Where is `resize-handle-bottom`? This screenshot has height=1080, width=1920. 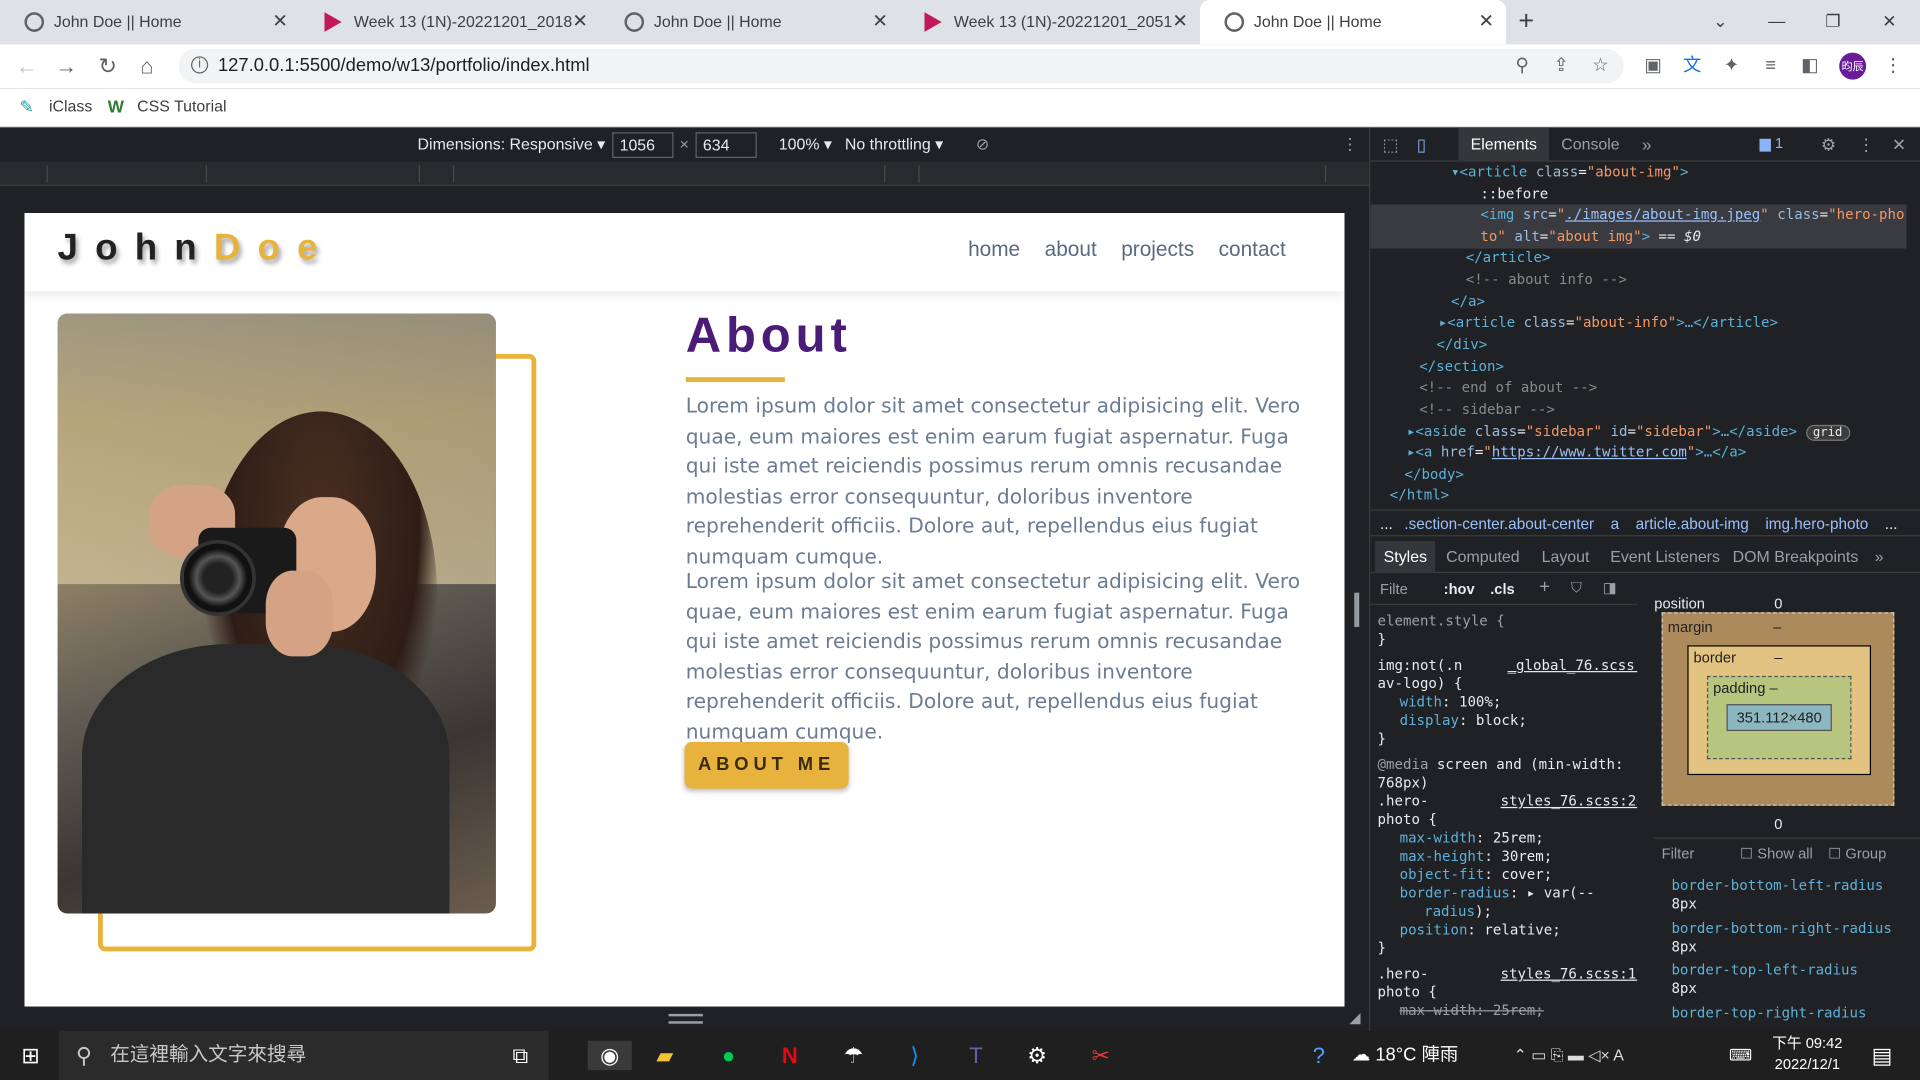
resize-handle-bottom is located at coordinates (685, 1018).